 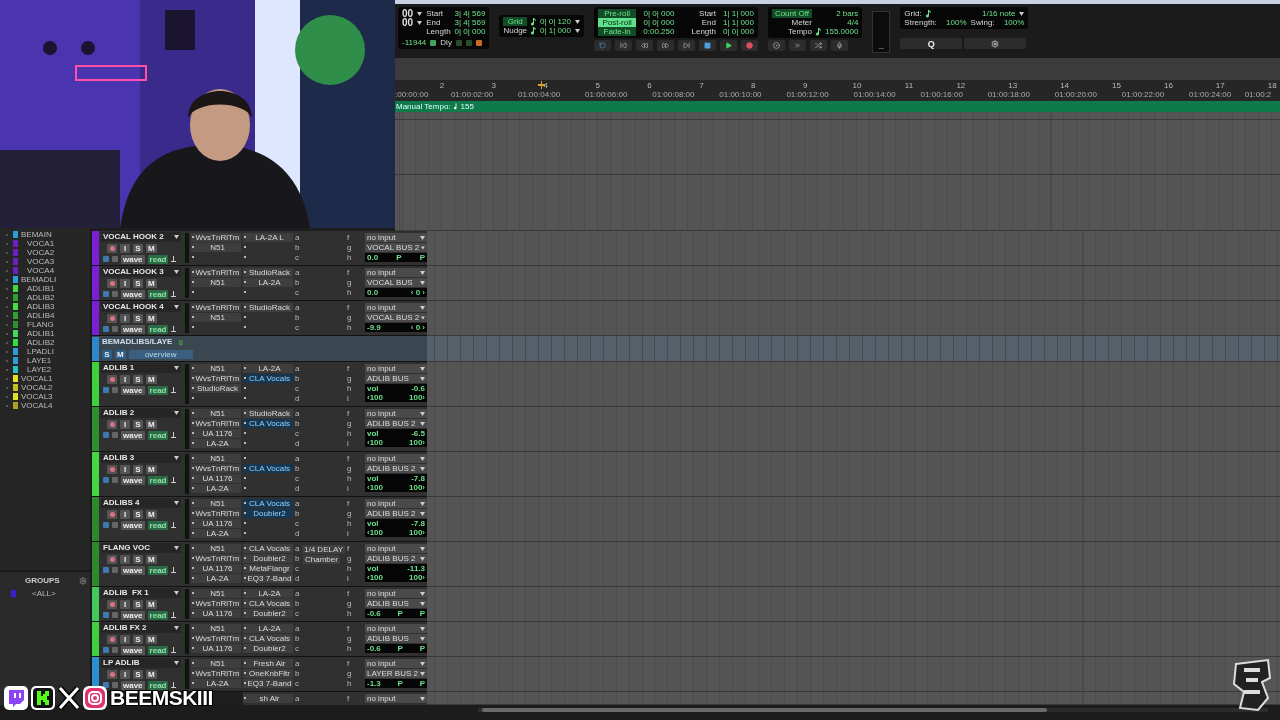 I want to click on marker-icon, so click(x=541, y=85).